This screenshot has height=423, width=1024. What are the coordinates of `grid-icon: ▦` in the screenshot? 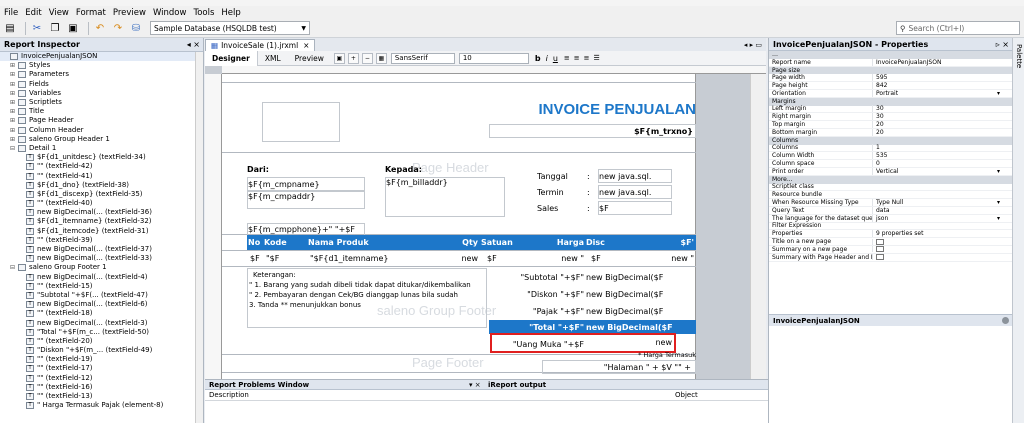 It's located at (381, 58).